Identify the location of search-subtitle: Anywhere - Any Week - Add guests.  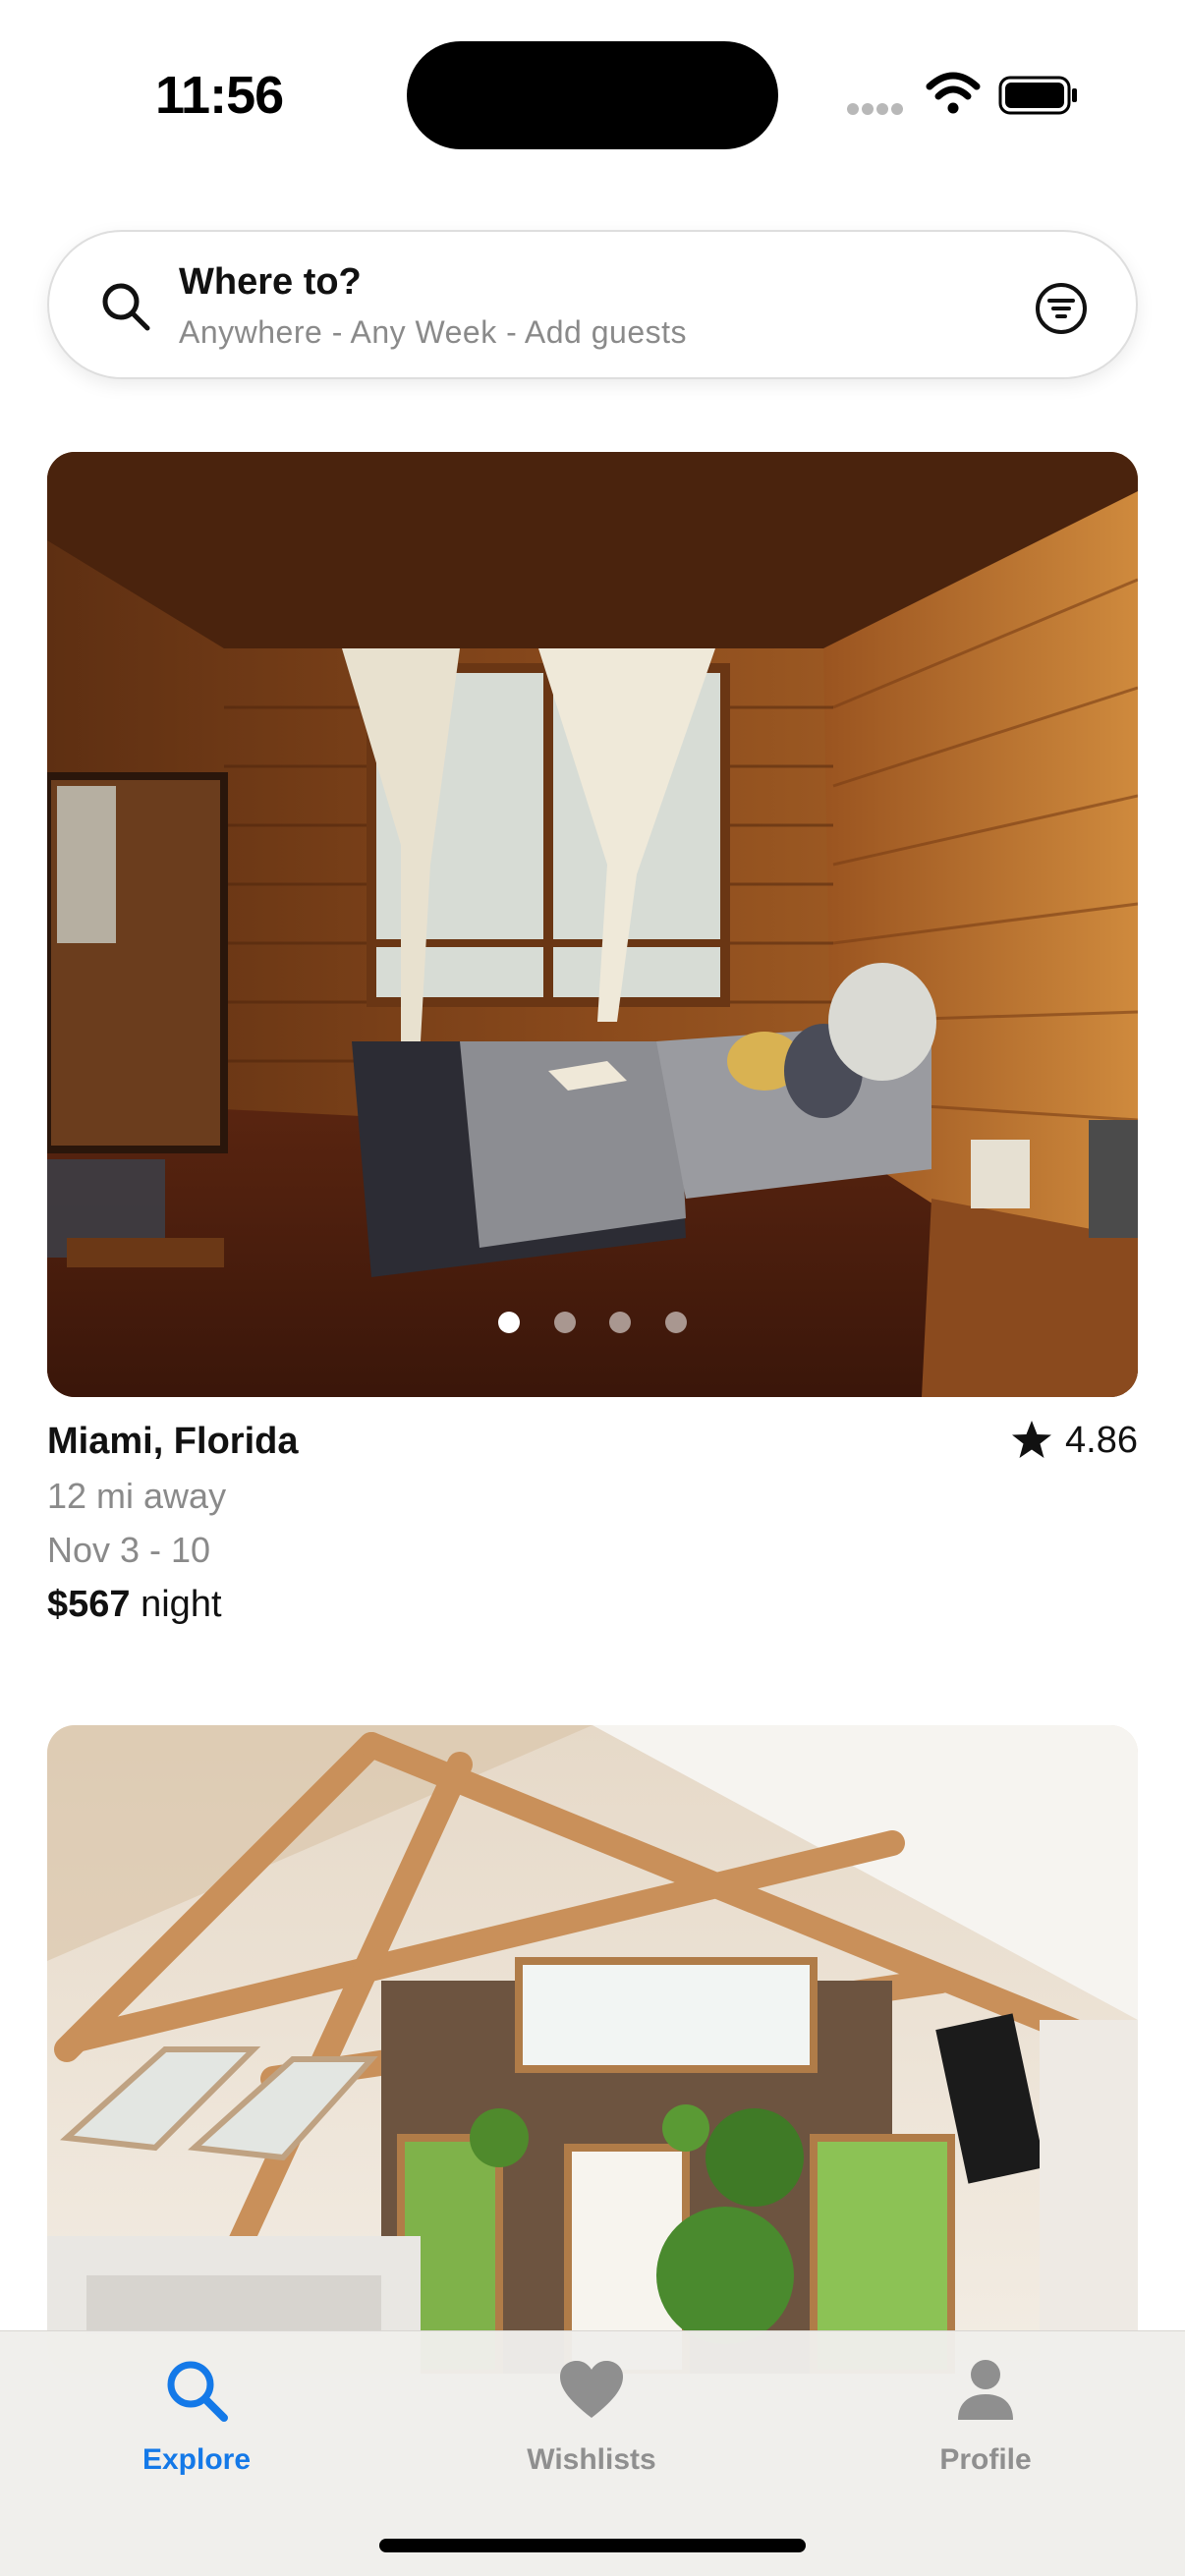
(433, 332).